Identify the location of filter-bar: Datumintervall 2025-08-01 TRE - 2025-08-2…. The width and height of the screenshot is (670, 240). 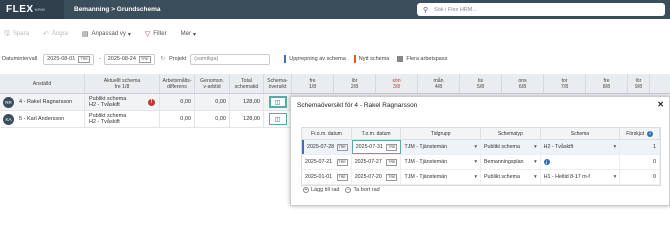
(335, 59).